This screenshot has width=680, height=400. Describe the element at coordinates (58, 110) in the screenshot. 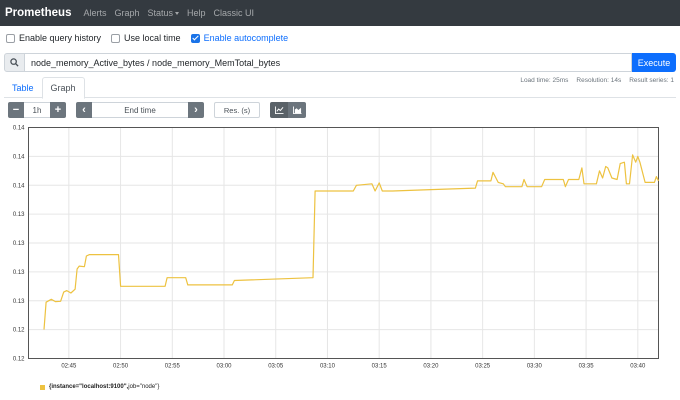

I see `increase-range-button: +` at that location.